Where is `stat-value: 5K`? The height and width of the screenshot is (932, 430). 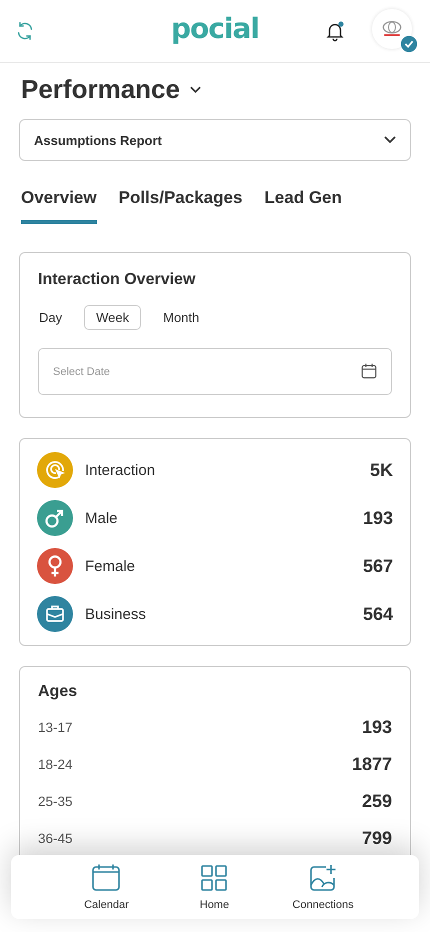
stat-value: 5K is located at coordinates (381, 470).